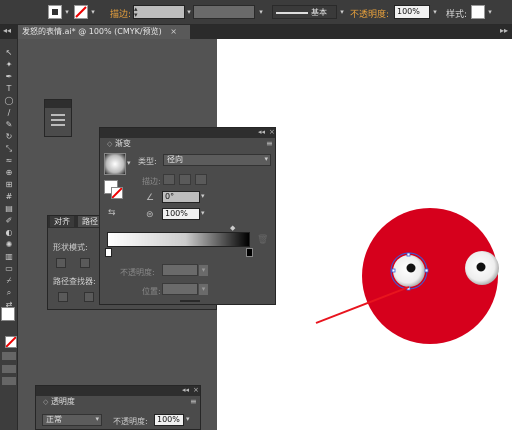 The image size is (512, 430). Describe the element at coordinates (150, 198) in the screenshot. I see `angle-icon: ∠` at that location.